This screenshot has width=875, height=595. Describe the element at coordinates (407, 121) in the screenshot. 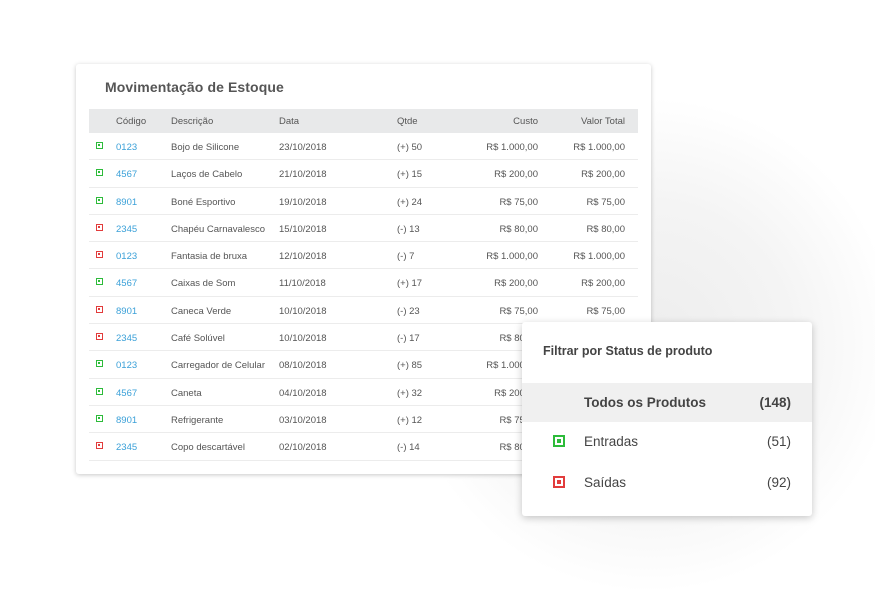

I see `column-header-qty: Qtde` at that location.